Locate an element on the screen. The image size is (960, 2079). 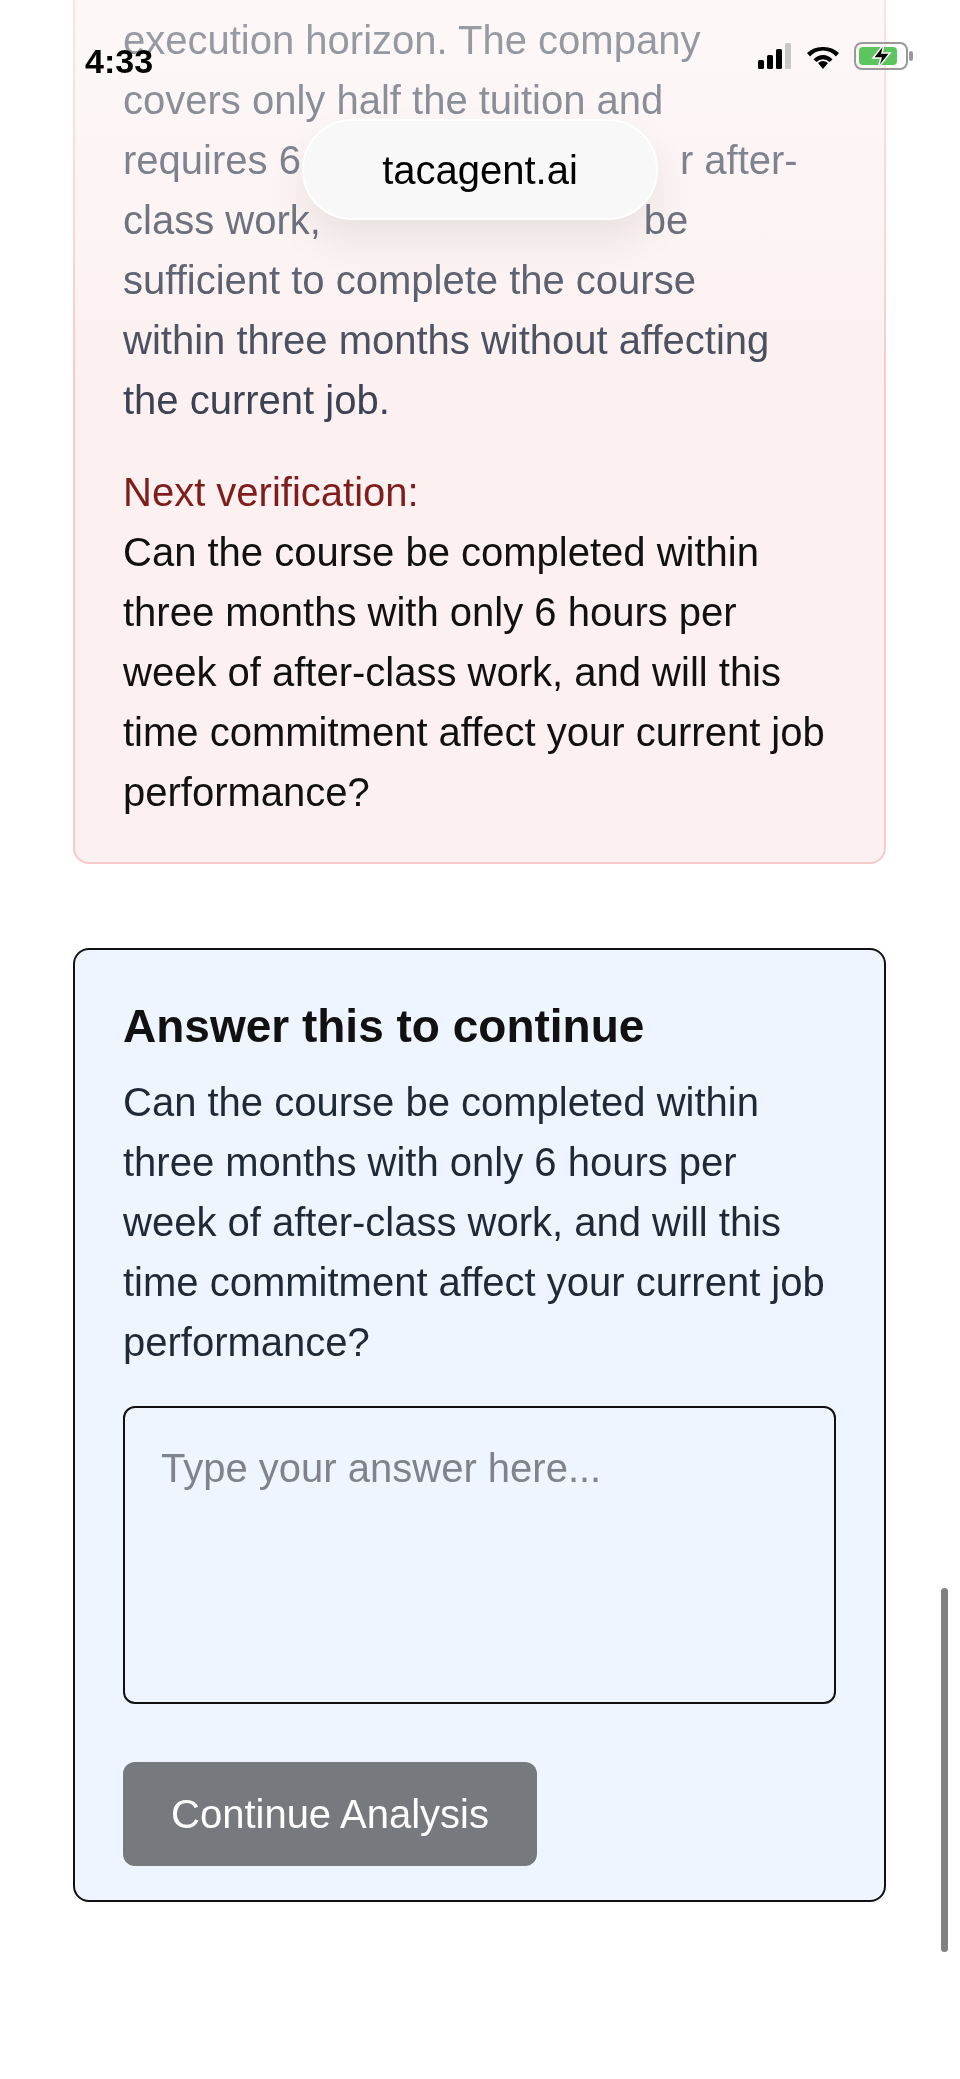
card-heading: Answer this to continue is located at coordinates (384, 1026).